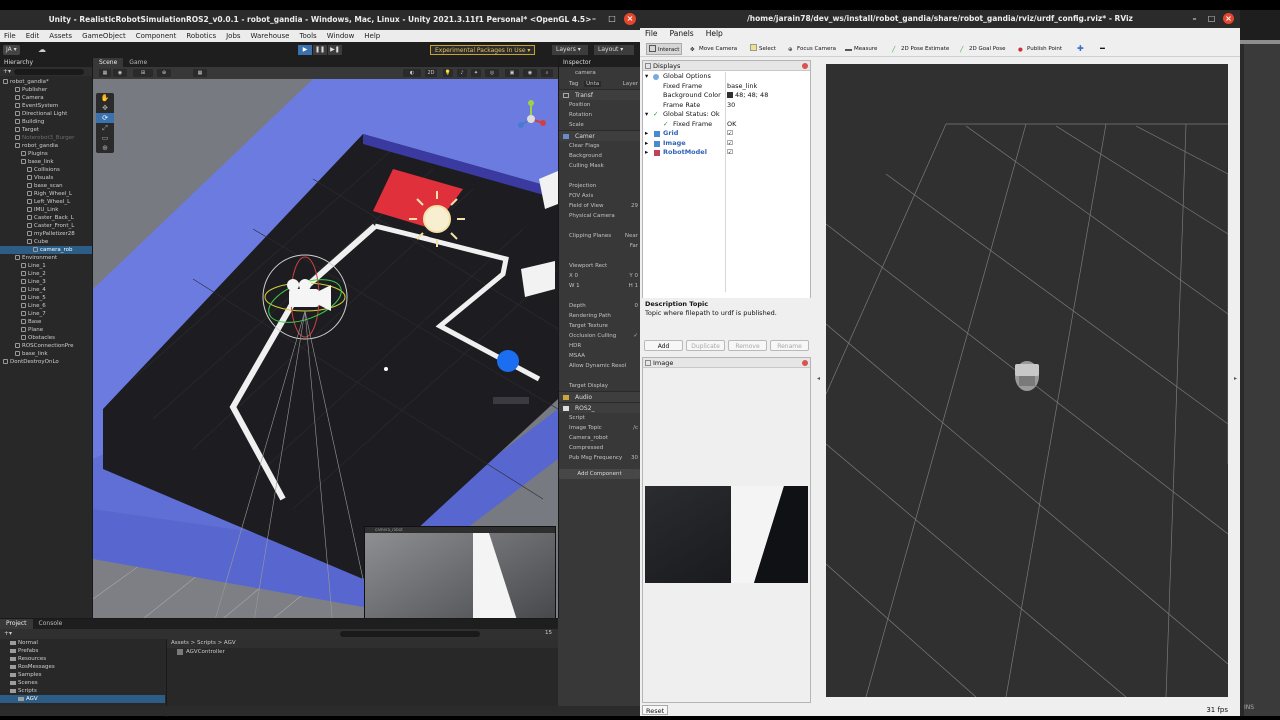 The image size is (1280, 720). Describe the element at coordinates (714, 34) in the screenshot. I see `menu-item-help: Help` at that location.